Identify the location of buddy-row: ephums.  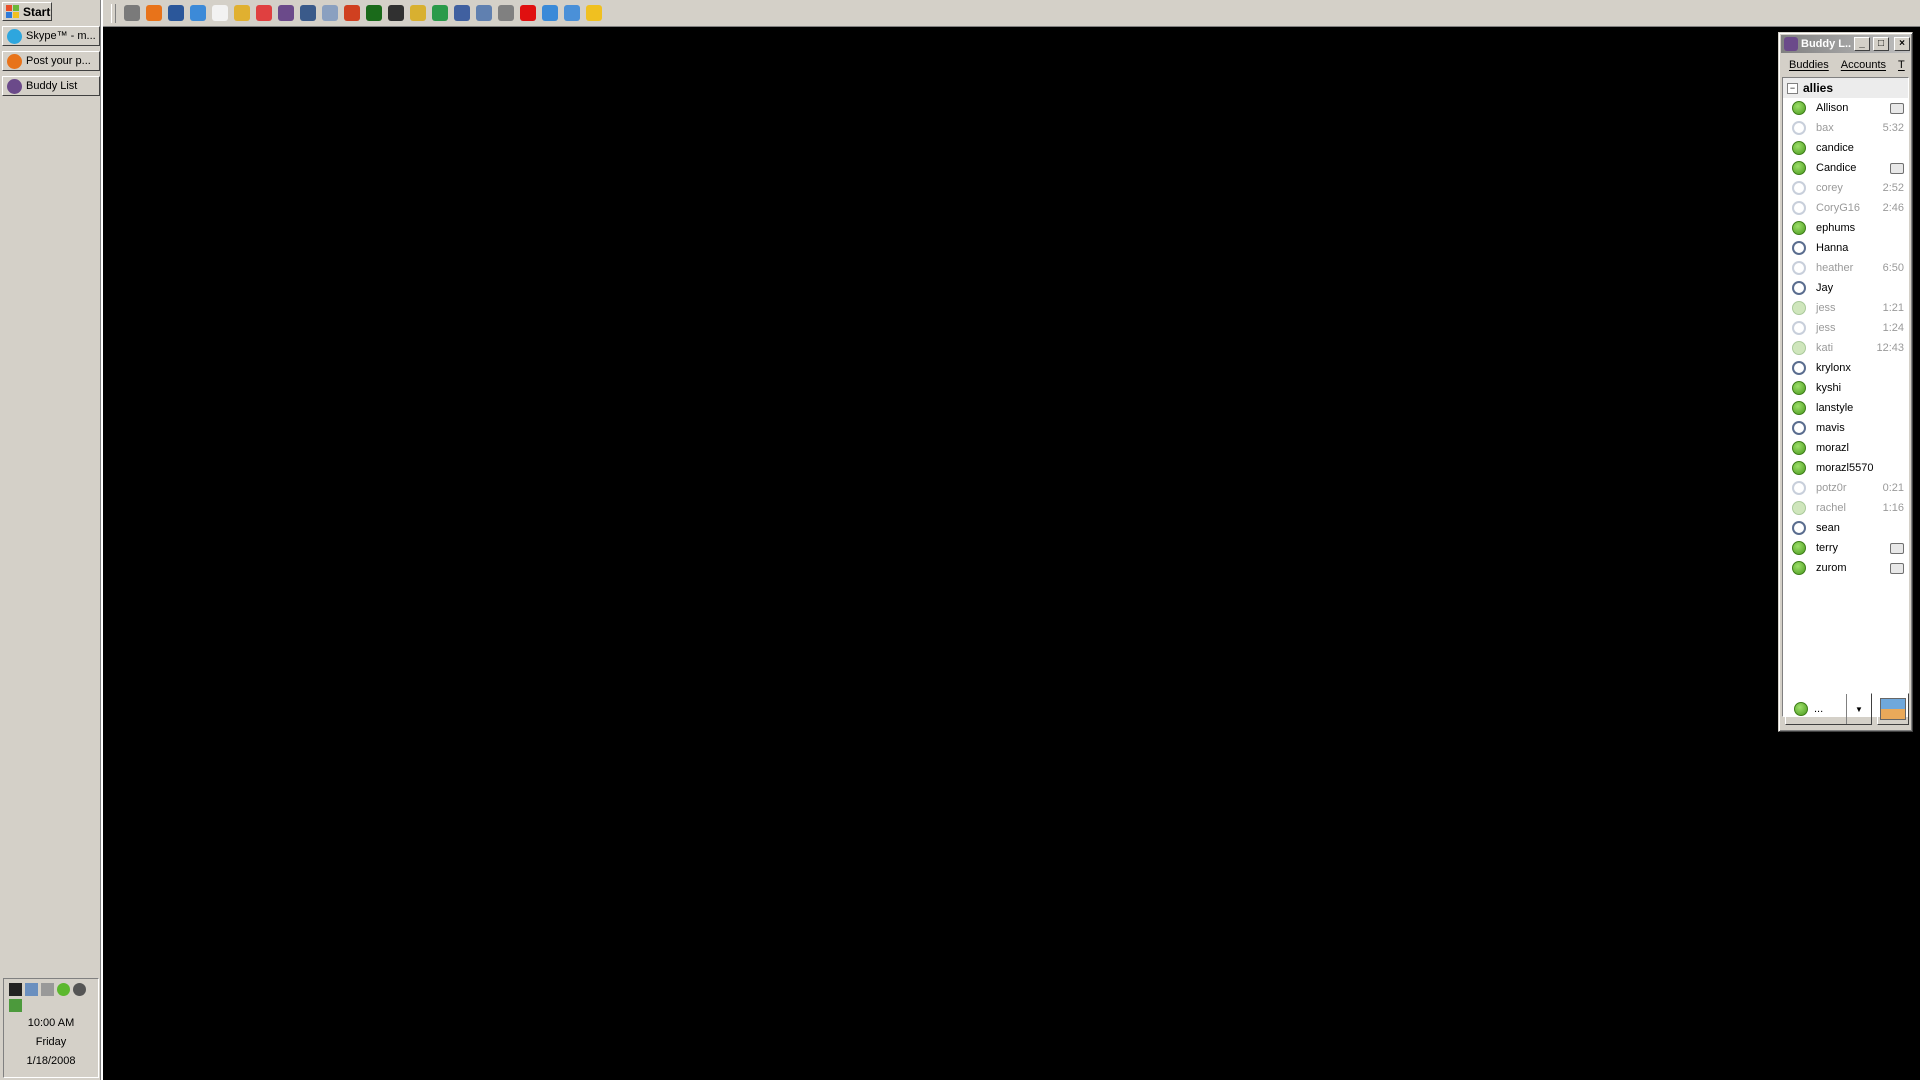
(1845, 228).